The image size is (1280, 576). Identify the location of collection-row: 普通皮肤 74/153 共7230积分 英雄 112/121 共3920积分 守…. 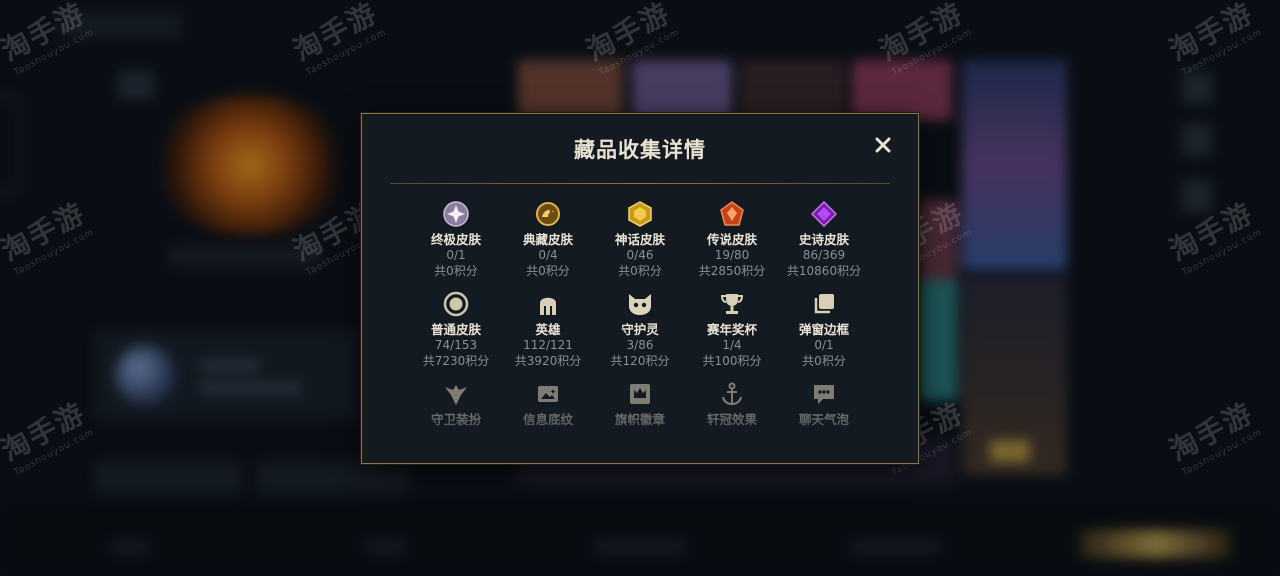
(640, 335).